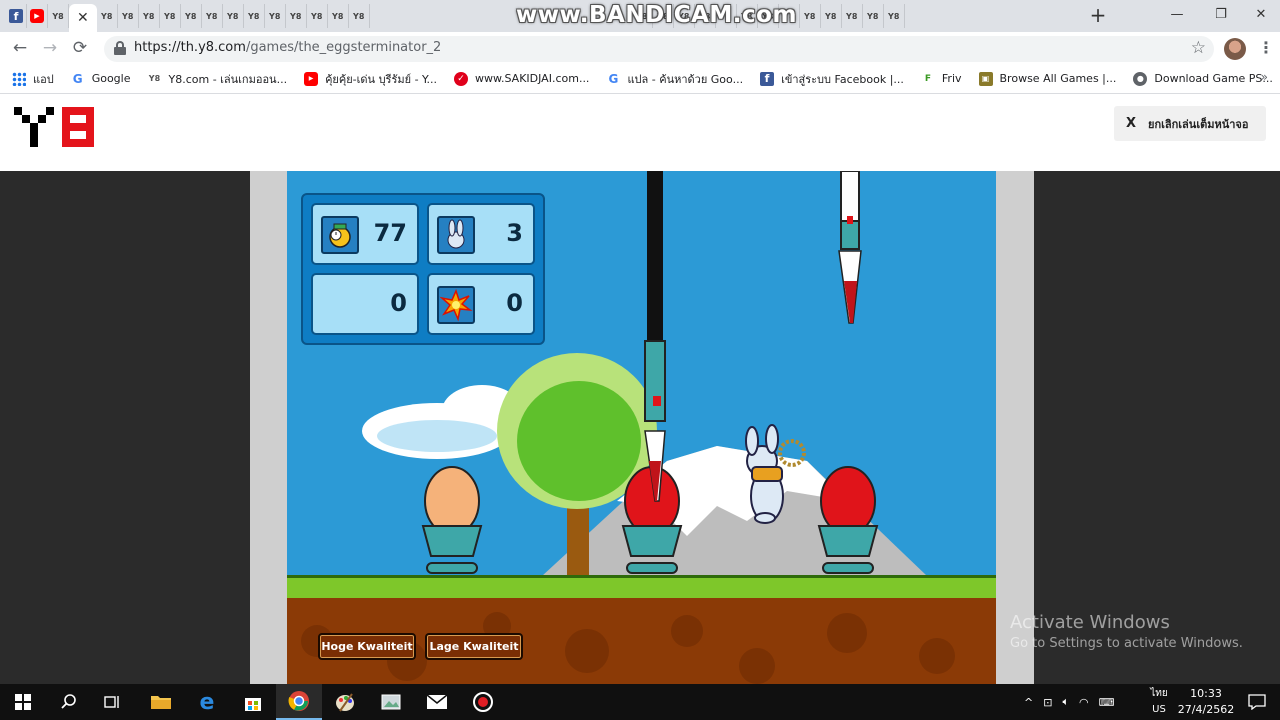 The height and width of the screenshot is (720, 1280). What do you see at coordinates (43, 79) in the screenshot?
I see `bookmark-label: แอป` at bounding box center [43, 79].